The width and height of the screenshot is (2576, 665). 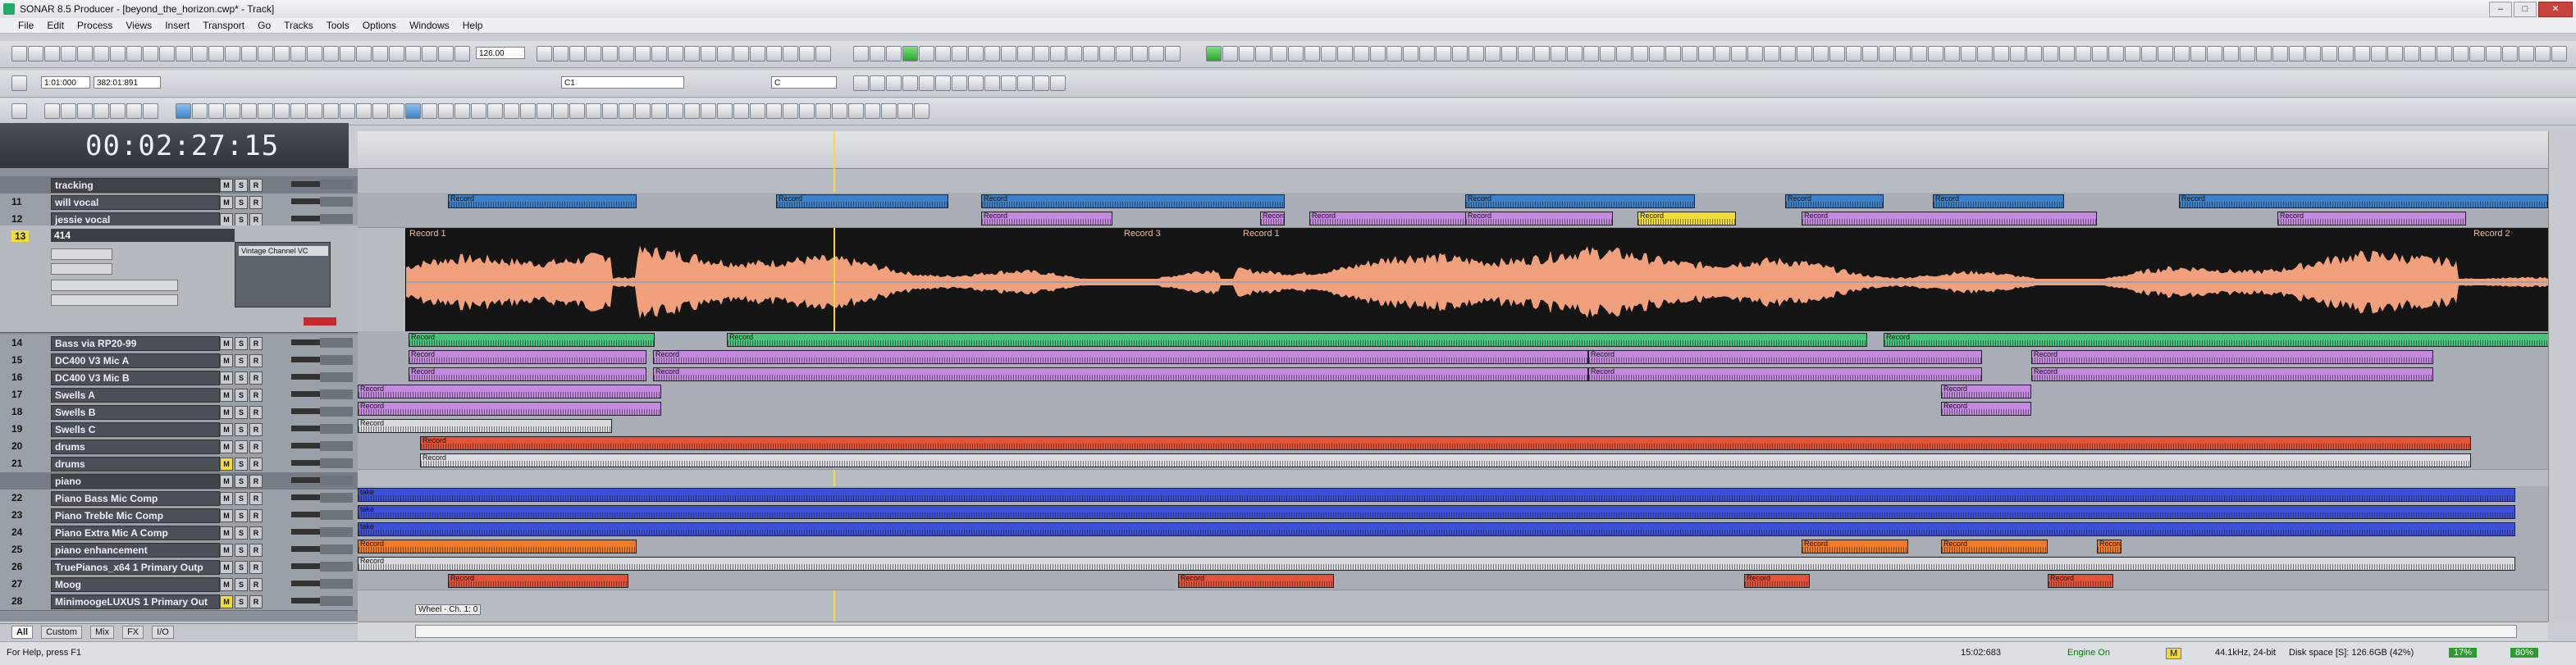 What do you see at coordinates (804, 82) in the screenshot?
I see `key-select: C` at bounding box center [804, 82].